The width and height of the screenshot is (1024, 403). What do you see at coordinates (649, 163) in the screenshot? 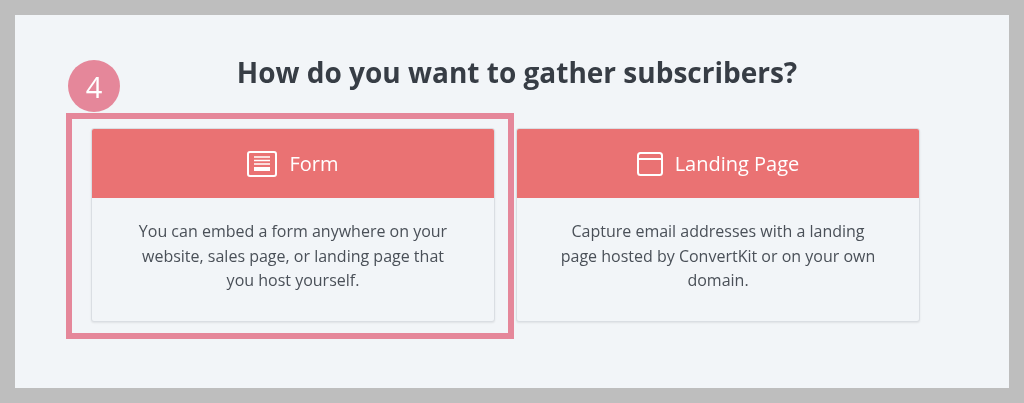
I see `window-icon` at bounding box center [649, 163].